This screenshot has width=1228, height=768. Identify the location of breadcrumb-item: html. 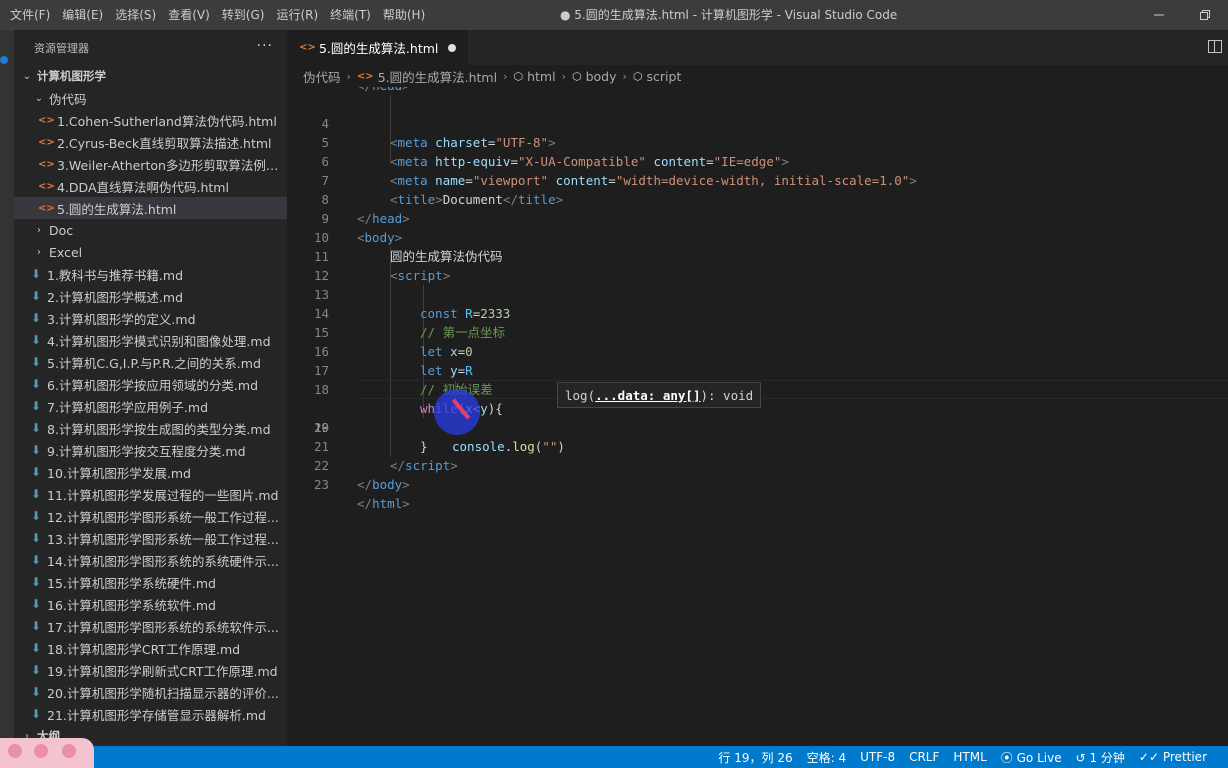
(541, 76).